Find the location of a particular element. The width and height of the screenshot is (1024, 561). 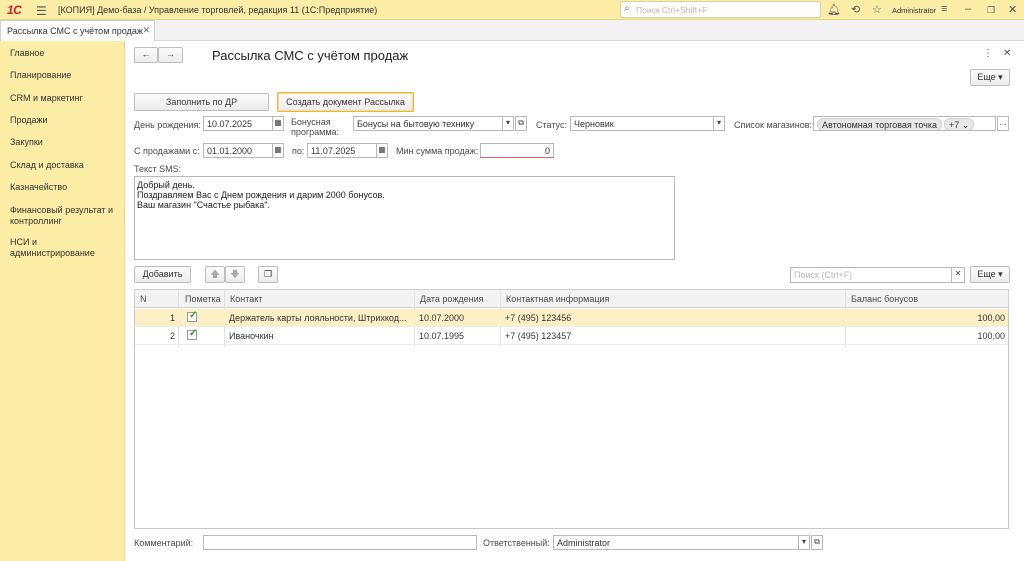

copy-icon: ❐ is located at coordinates (268, 274).